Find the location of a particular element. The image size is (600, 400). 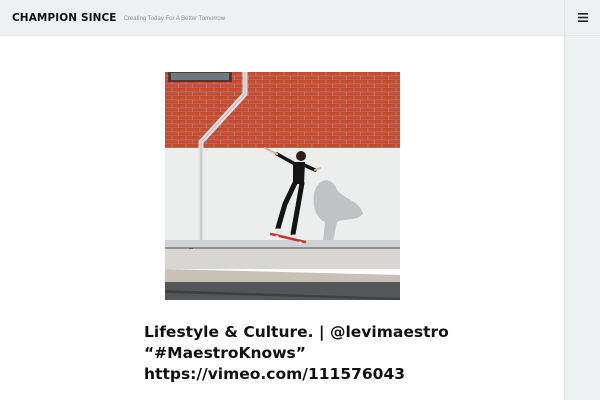

site-title: CHAMPION SINCE is located at coordinates (64, 18).